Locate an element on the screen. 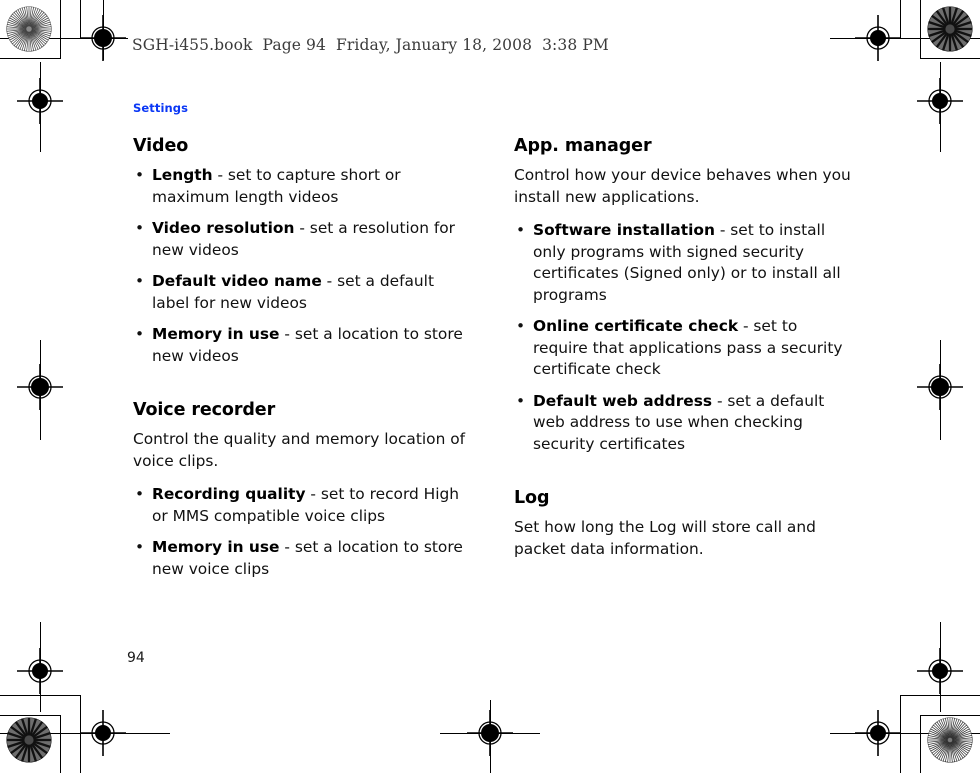 The width and height of the screenshot is (980, 773). section-heading: Voice recorder is located at coordinates (204, 410).